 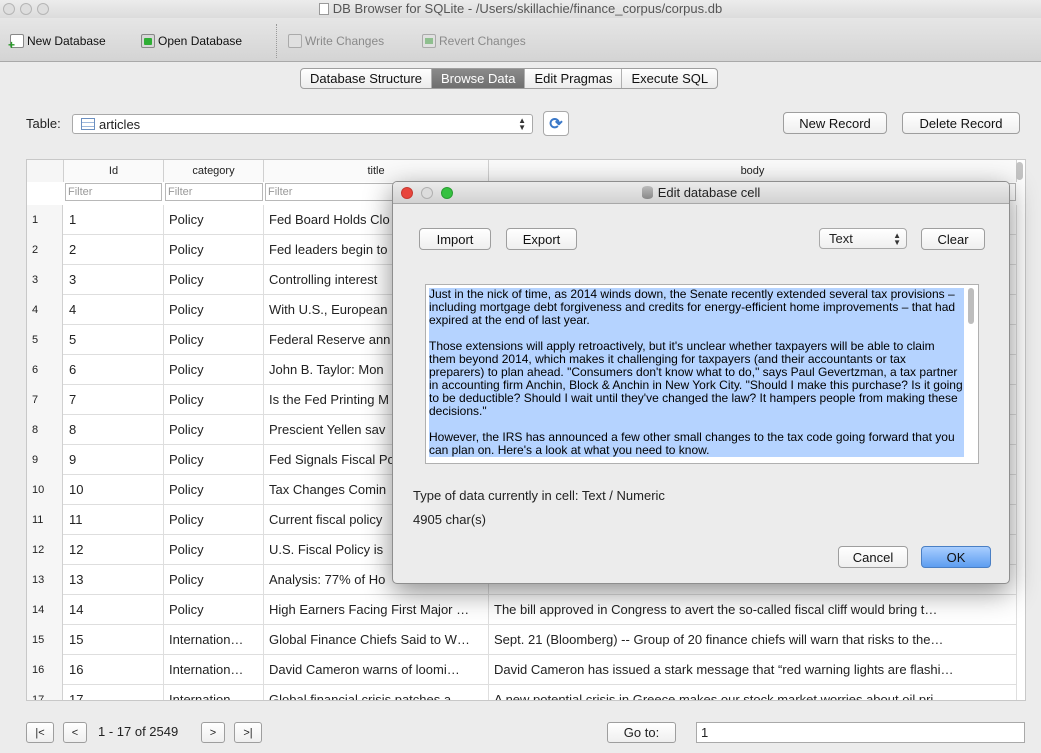 What do you see at coordinates (45, 550) in the screenshot?
I see `row-number: 12` at bounding box center [45, 550].